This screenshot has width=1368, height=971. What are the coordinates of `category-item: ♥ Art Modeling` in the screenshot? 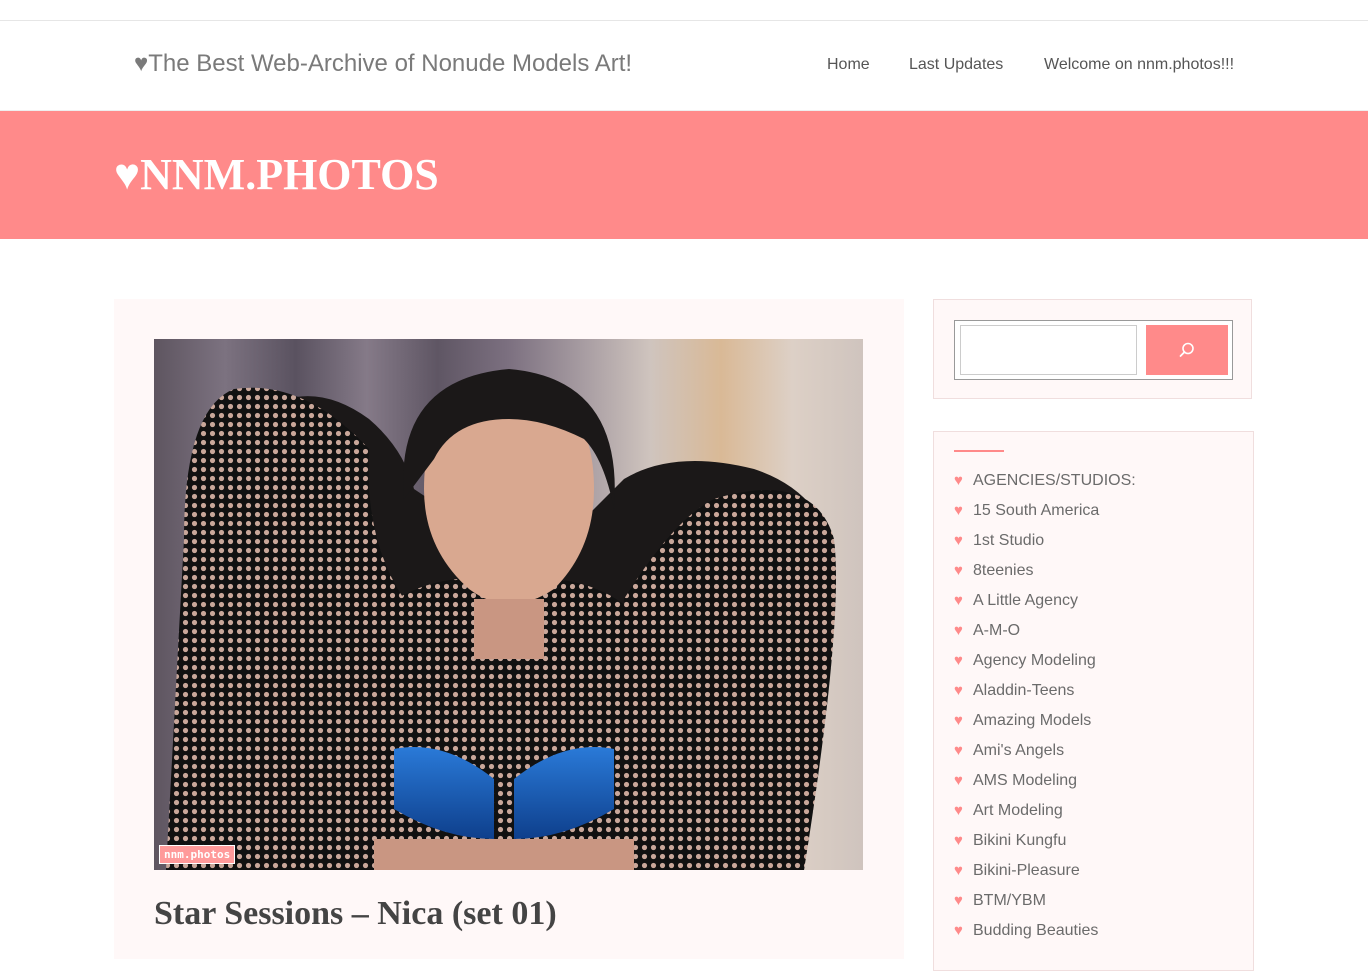 It's located at (1045, 811).